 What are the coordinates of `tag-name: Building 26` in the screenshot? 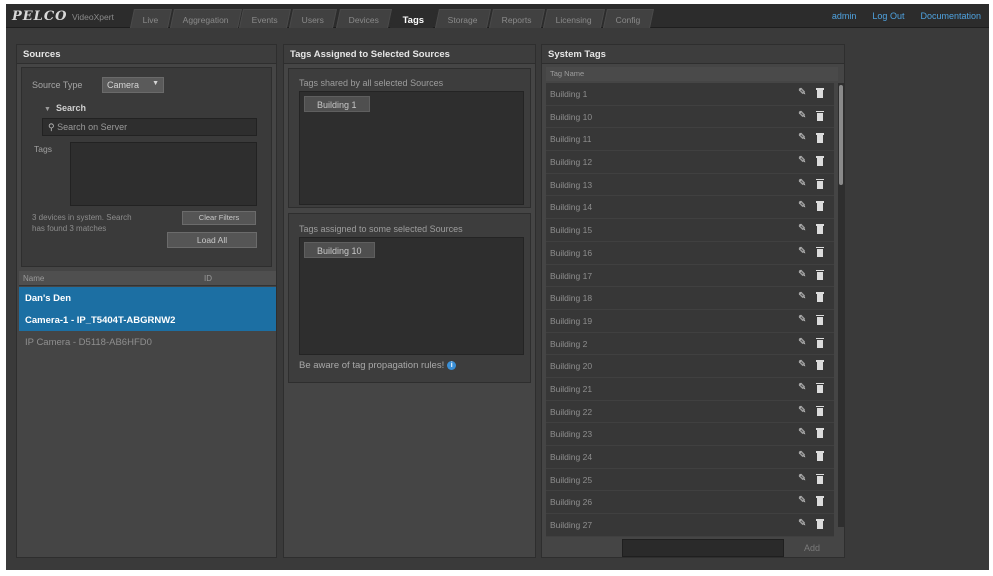 It's located at (571, 502).